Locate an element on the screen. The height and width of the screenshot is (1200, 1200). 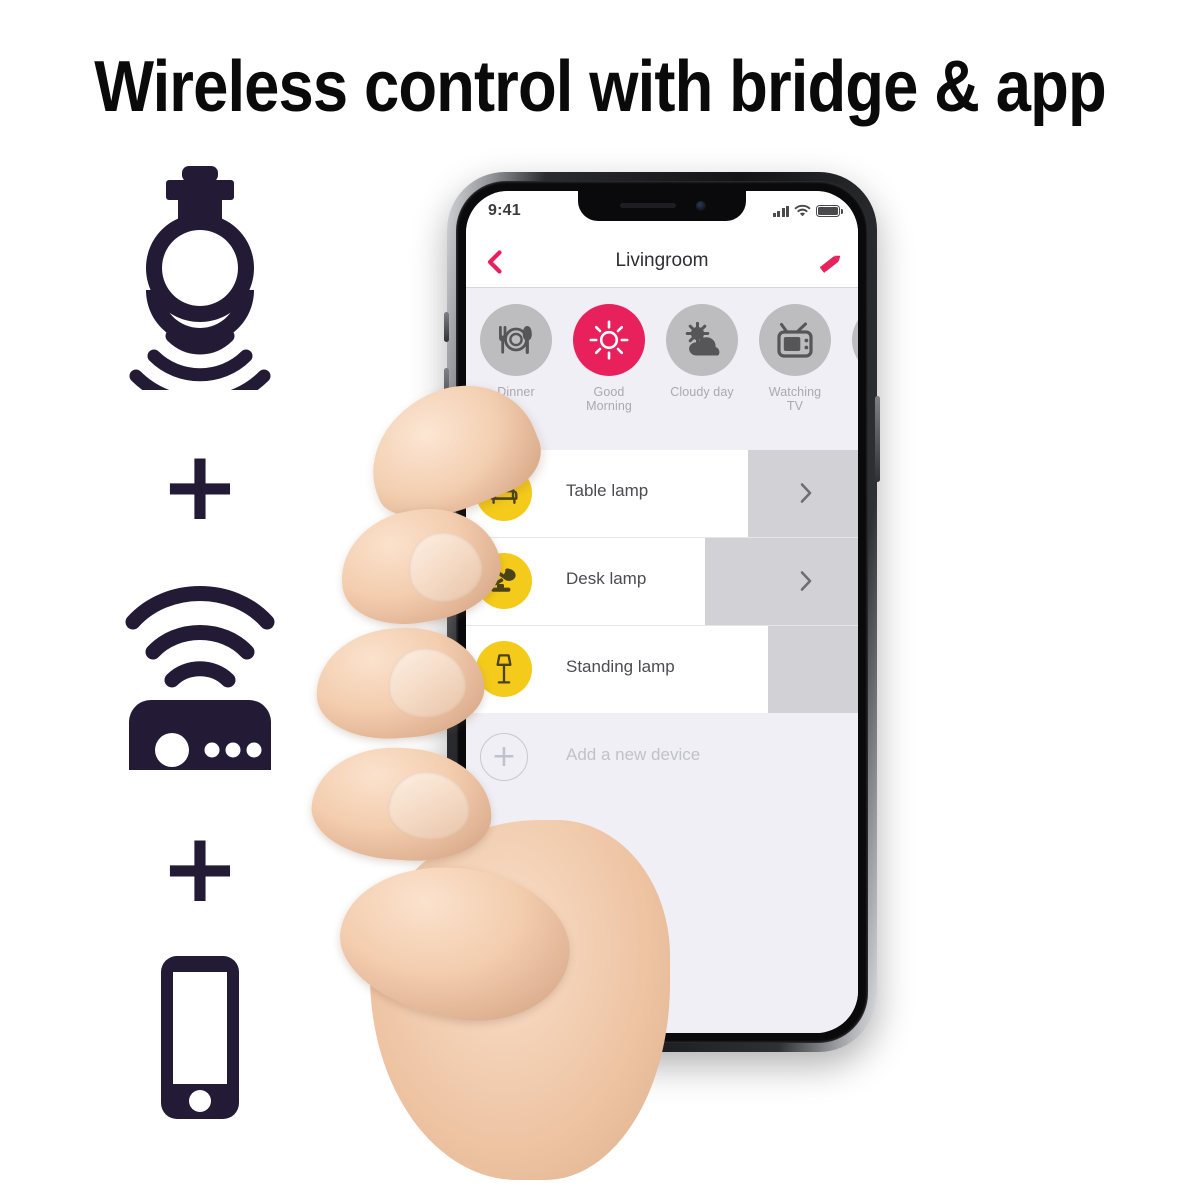
page-title: Wireless control with bridge & app is located at coordinates (600, 87).